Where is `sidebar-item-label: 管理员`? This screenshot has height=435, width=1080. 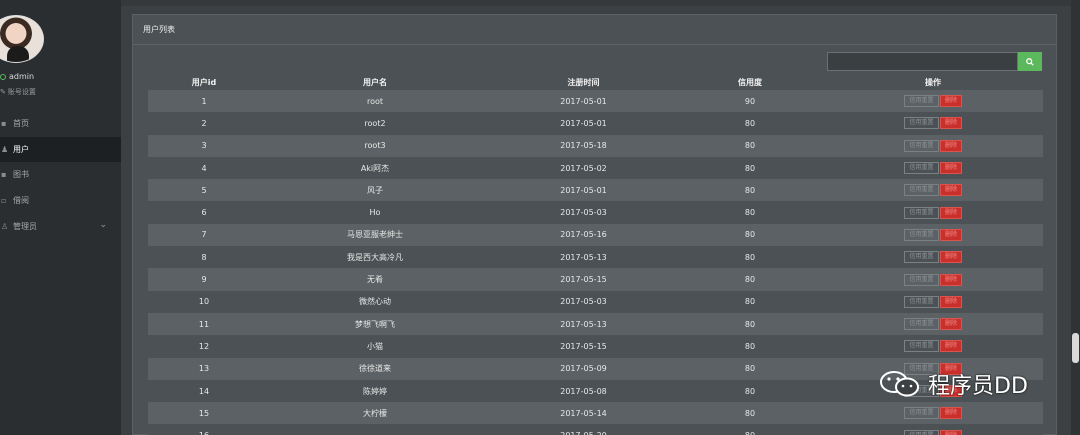
sidebar-item-label: 管理员 is located at coordinates (25, 226).